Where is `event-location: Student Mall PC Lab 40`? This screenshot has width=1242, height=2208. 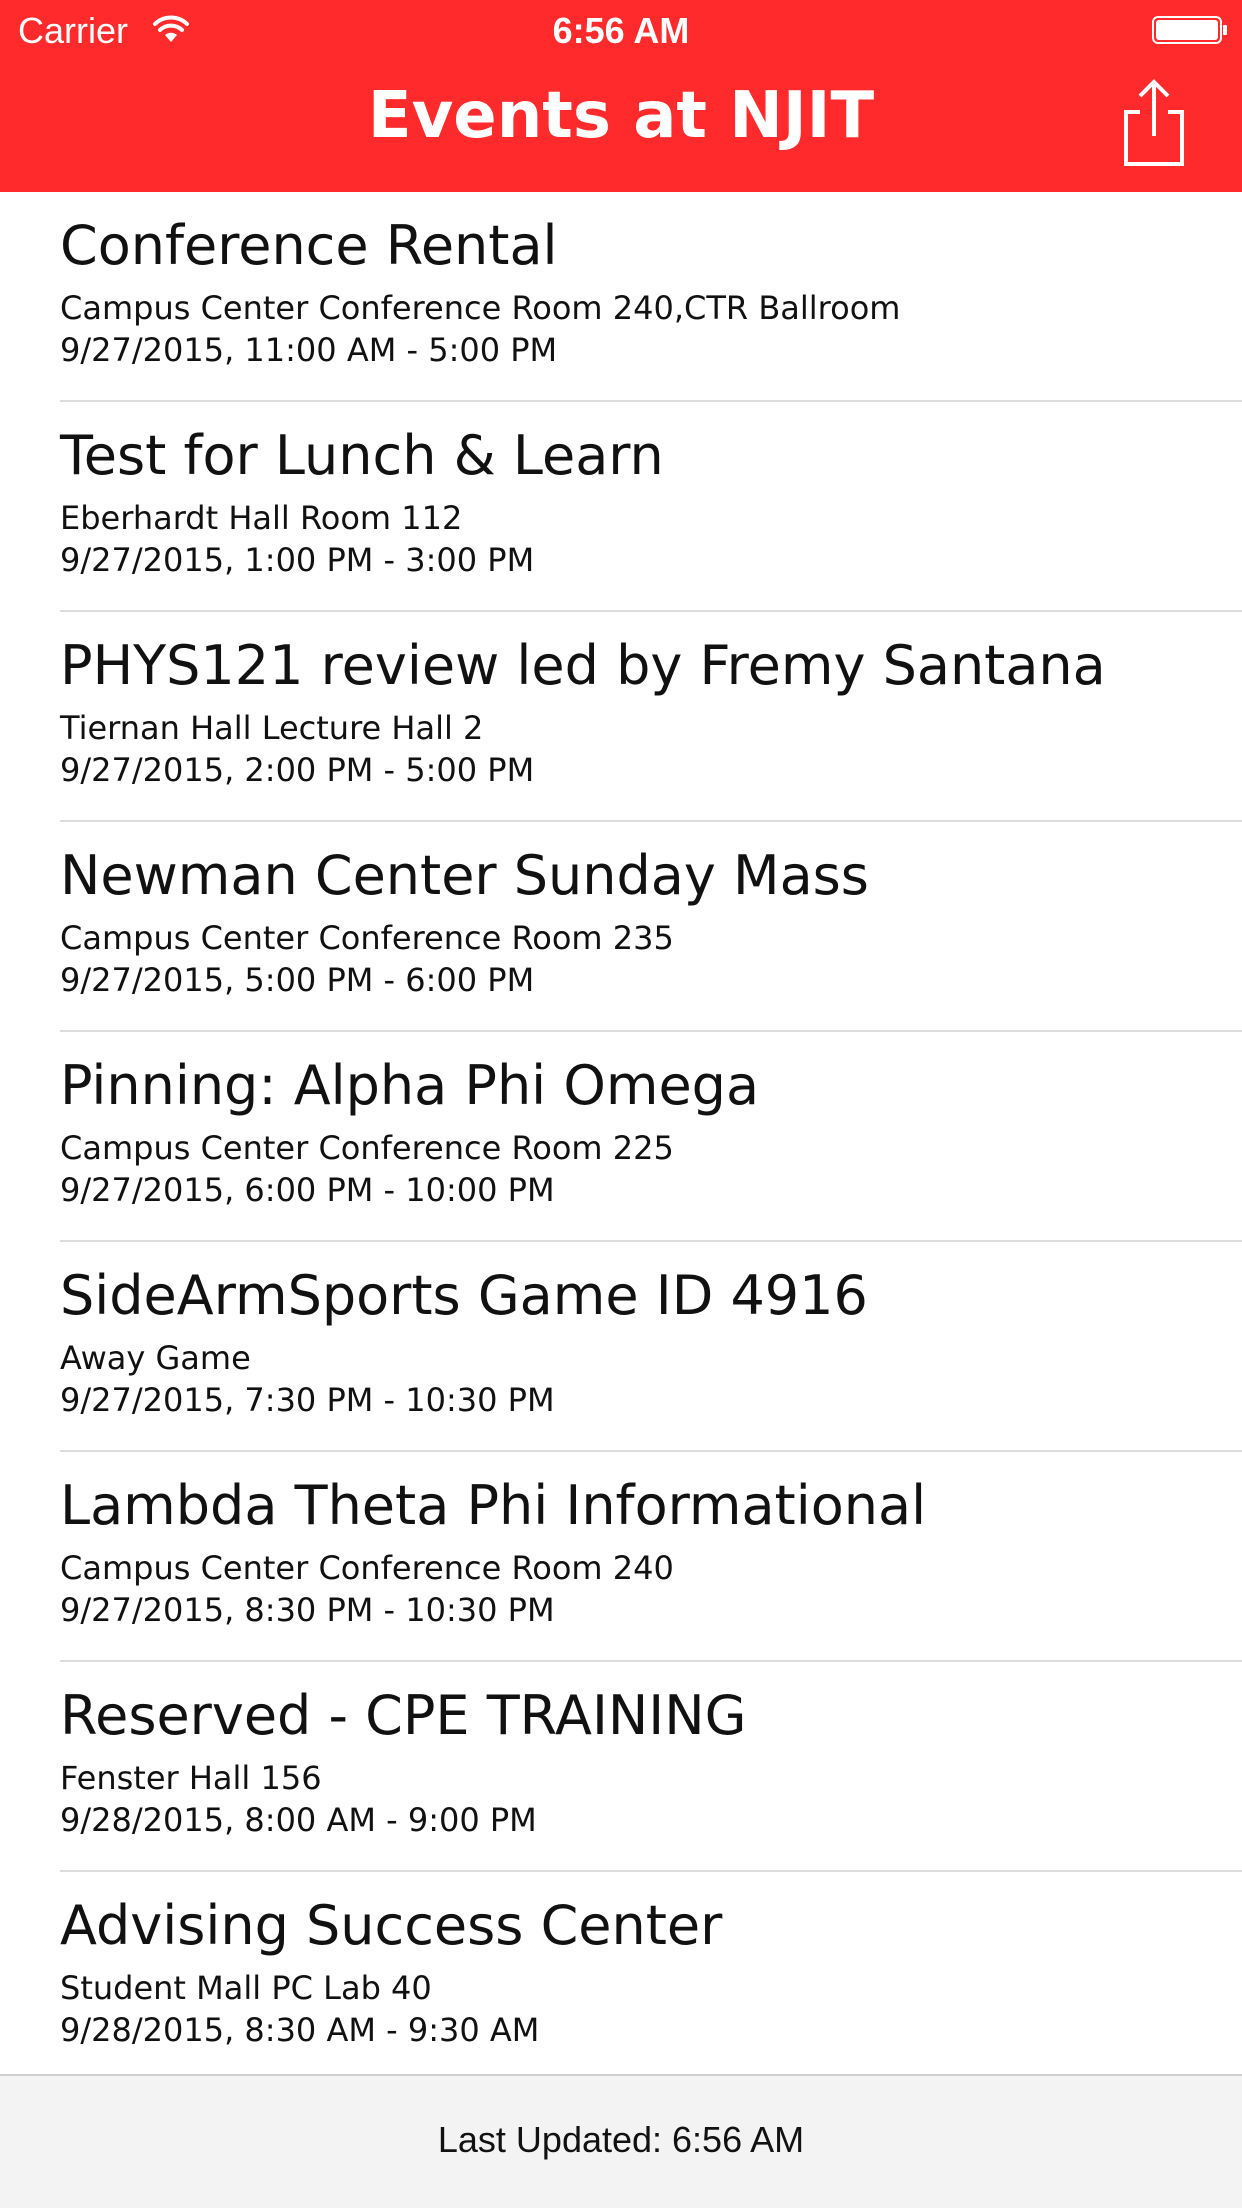
event-location: Student Mall PC Lab 40 is located at coordinates (246, 1988).